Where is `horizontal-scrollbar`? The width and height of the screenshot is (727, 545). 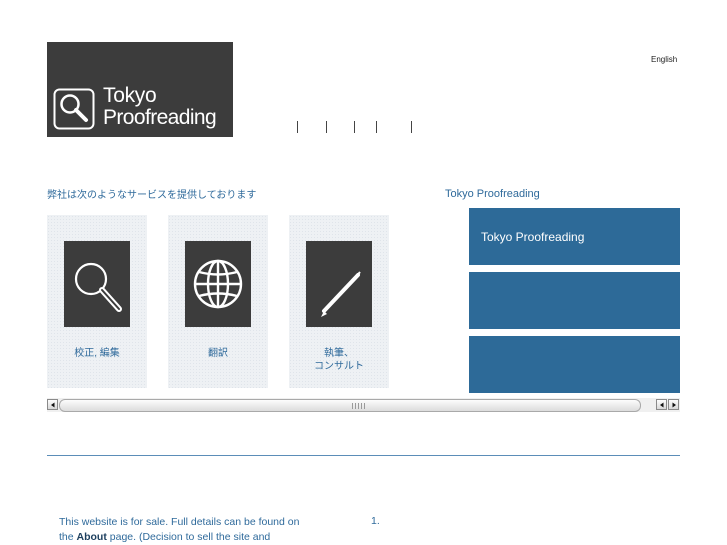 horizontal-scrollbar is located at coordinates (363, 405).